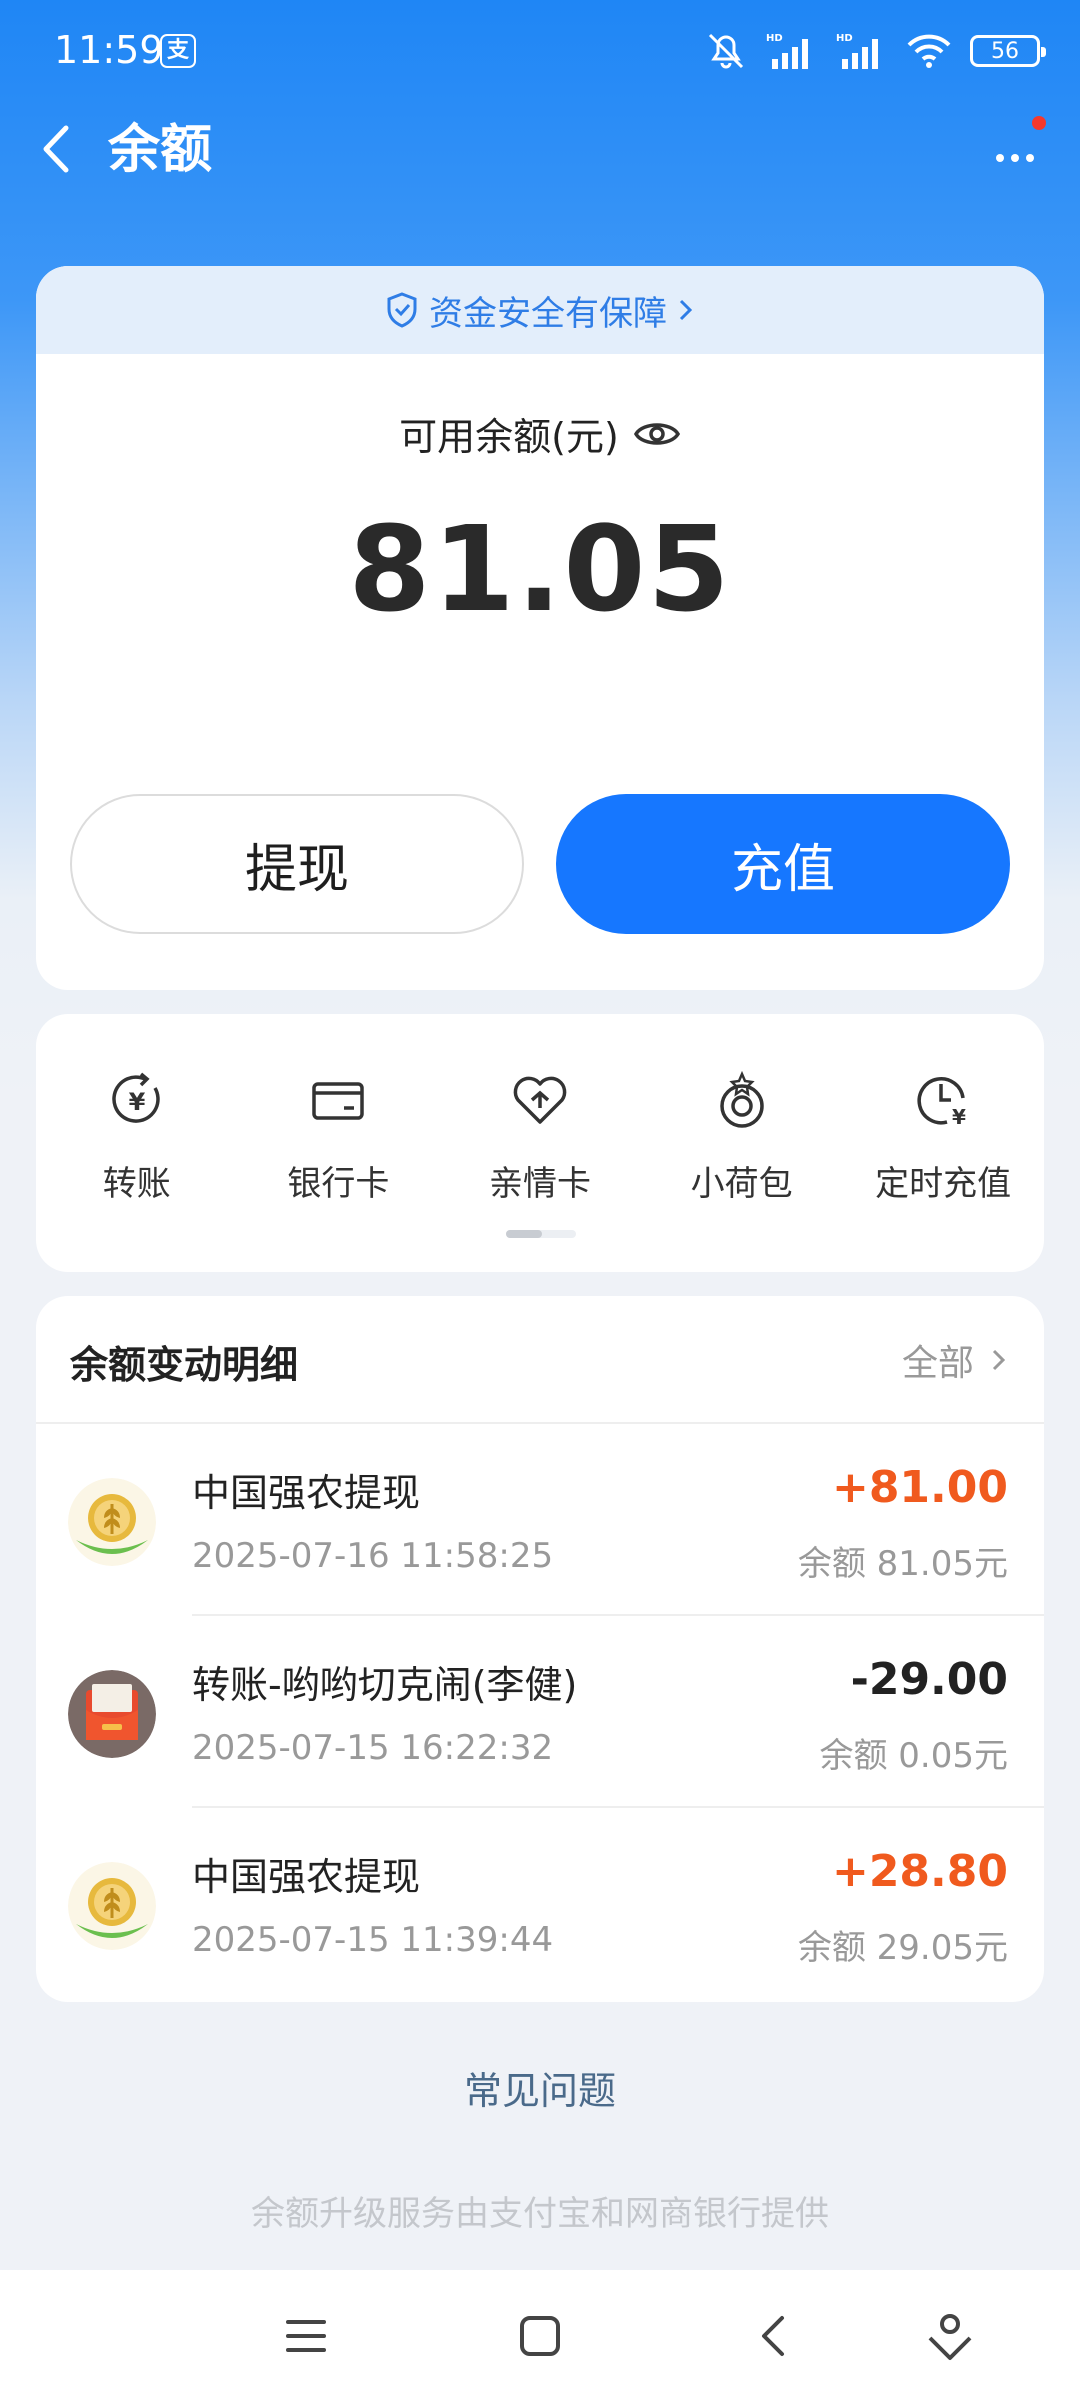 The height and width of the screenshot is (2400, 1080). What do you see at coordinates (941, 1103) in the screenshot?
I see `scheduled-topup-icon: ¥` at bounding box center [941, 1103].